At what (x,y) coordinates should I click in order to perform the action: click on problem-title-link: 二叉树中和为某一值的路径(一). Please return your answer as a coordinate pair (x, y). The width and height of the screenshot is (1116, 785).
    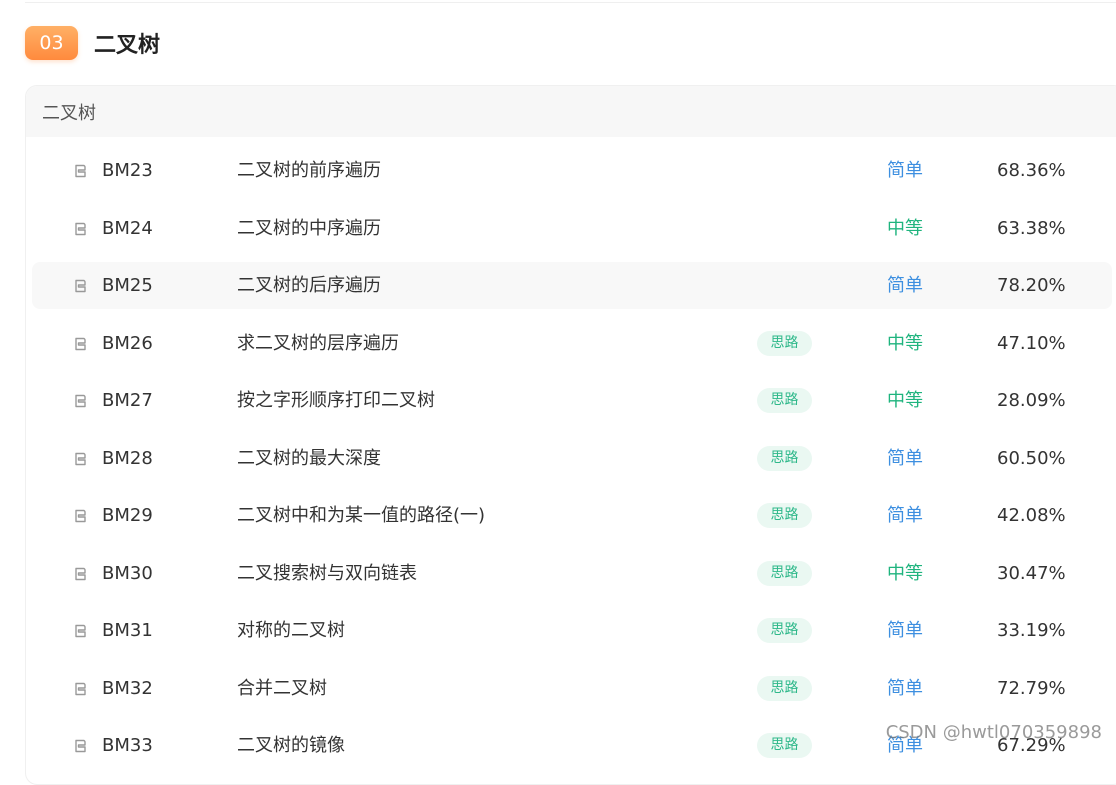
    Looking at the image, I should click on (361, 515).